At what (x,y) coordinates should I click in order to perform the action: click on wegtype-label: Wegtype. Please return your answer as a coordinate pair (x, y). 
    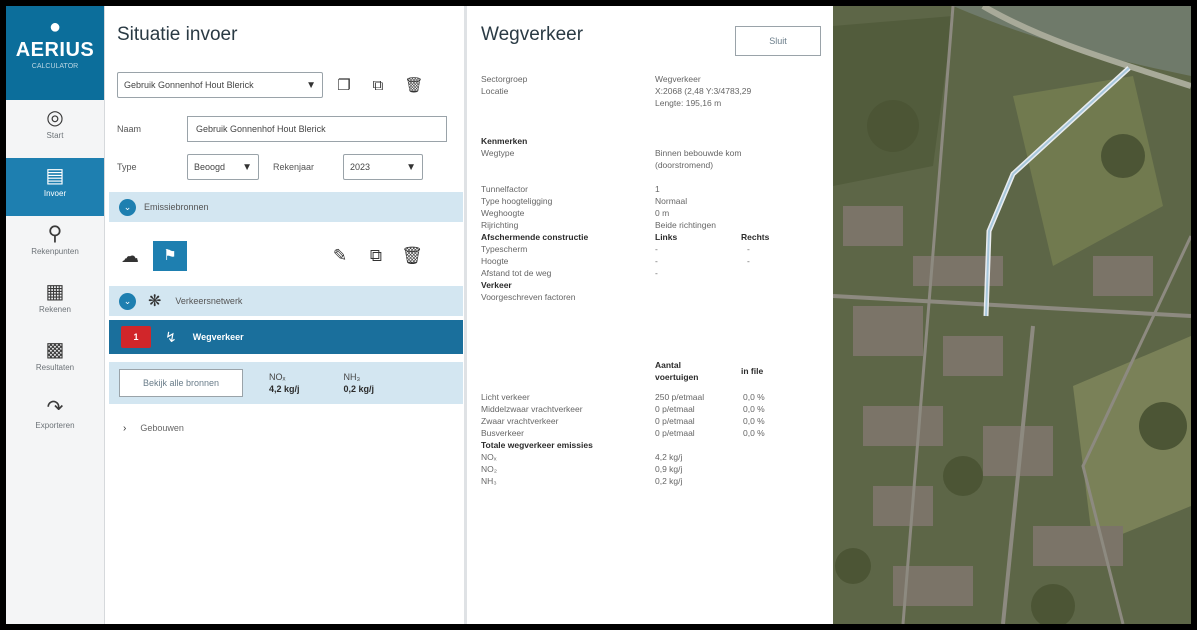
    Looking at the image, I should click on (498, 153).